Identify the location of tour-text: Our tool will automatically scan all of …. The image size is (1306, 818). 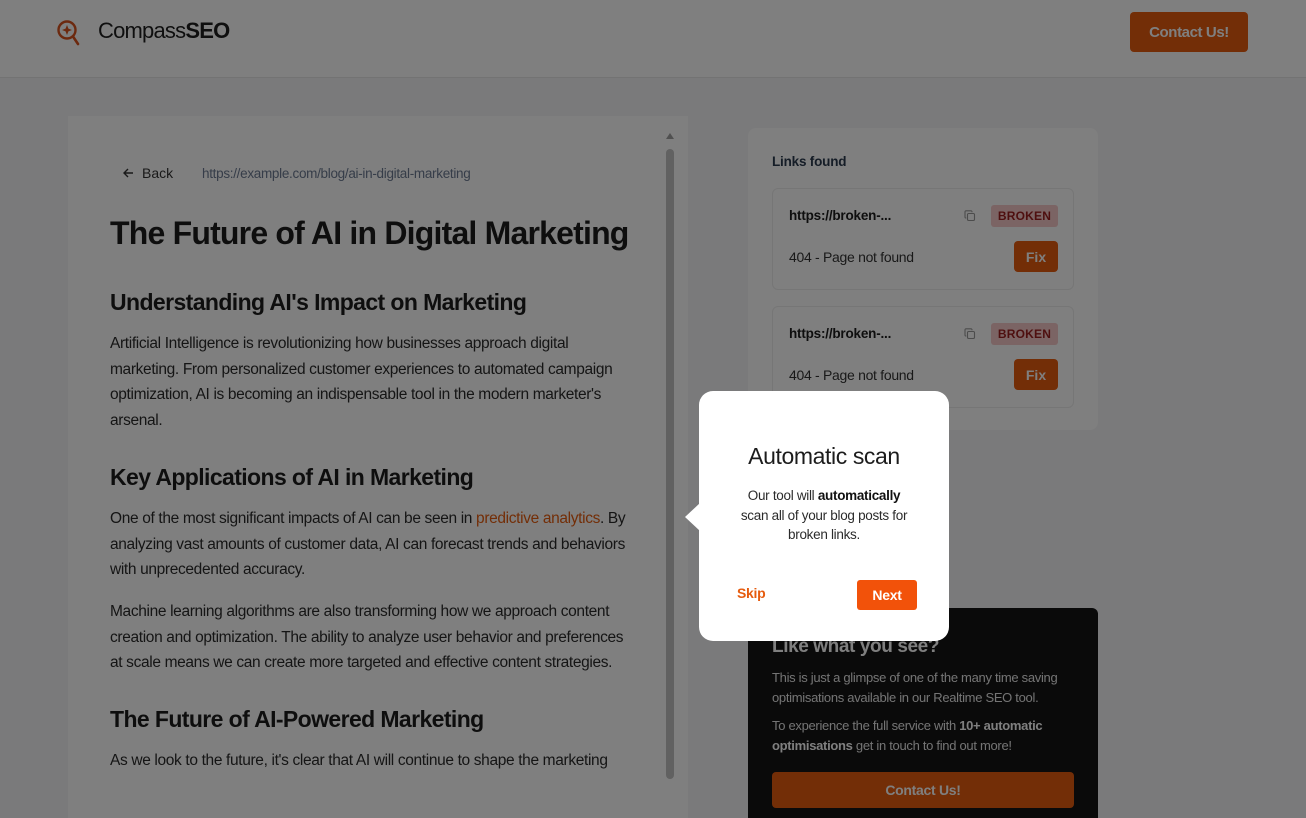
(824, 515).